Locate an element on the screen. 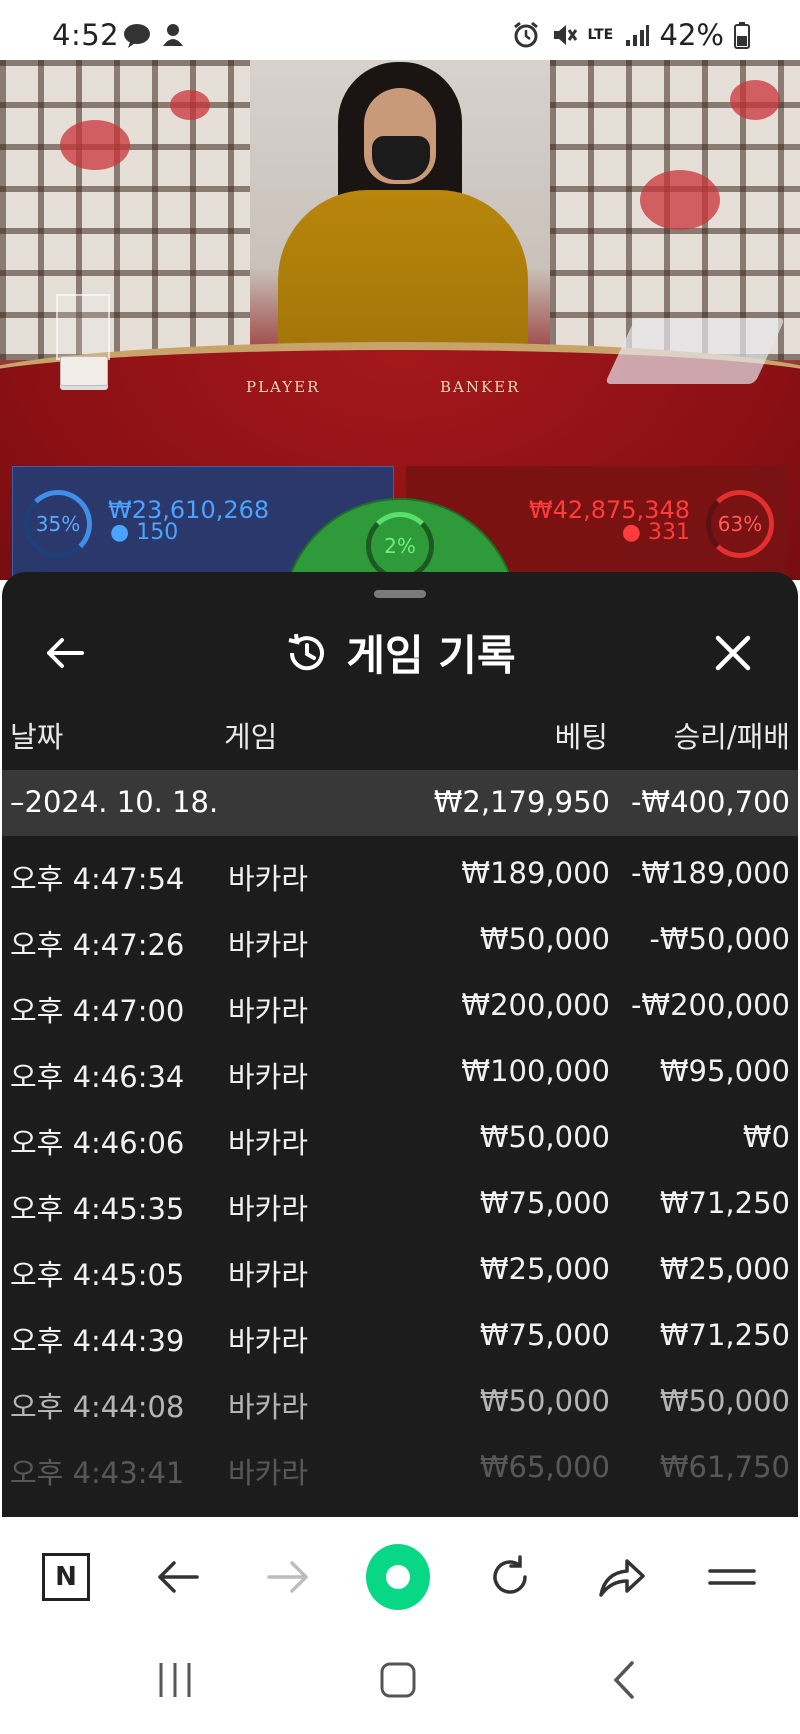 The image size is (800, 1734). close-icon is located at coordinates (733, 653).